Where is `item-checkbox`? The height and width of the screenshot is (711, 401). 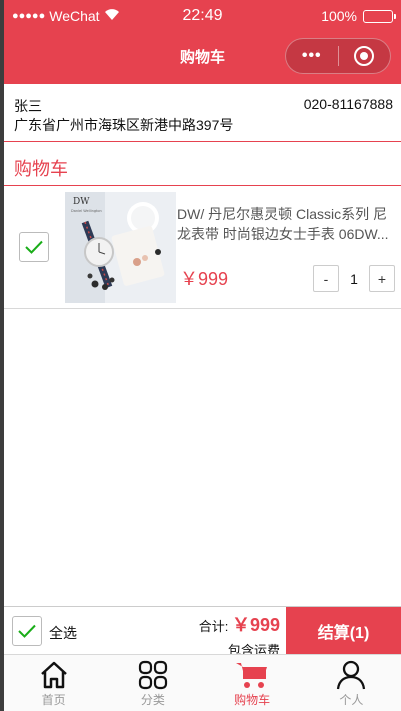
item-checkbox is located at coordinates (34, 247).